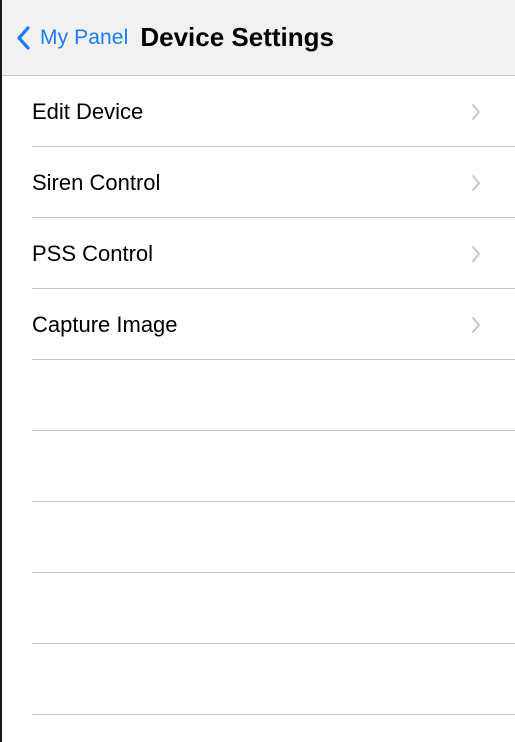  What do you see at coordinates (258, 253) in the screenshot?
I see `list-item-pss-control: PSS Control` at bounding box center [258, 253].